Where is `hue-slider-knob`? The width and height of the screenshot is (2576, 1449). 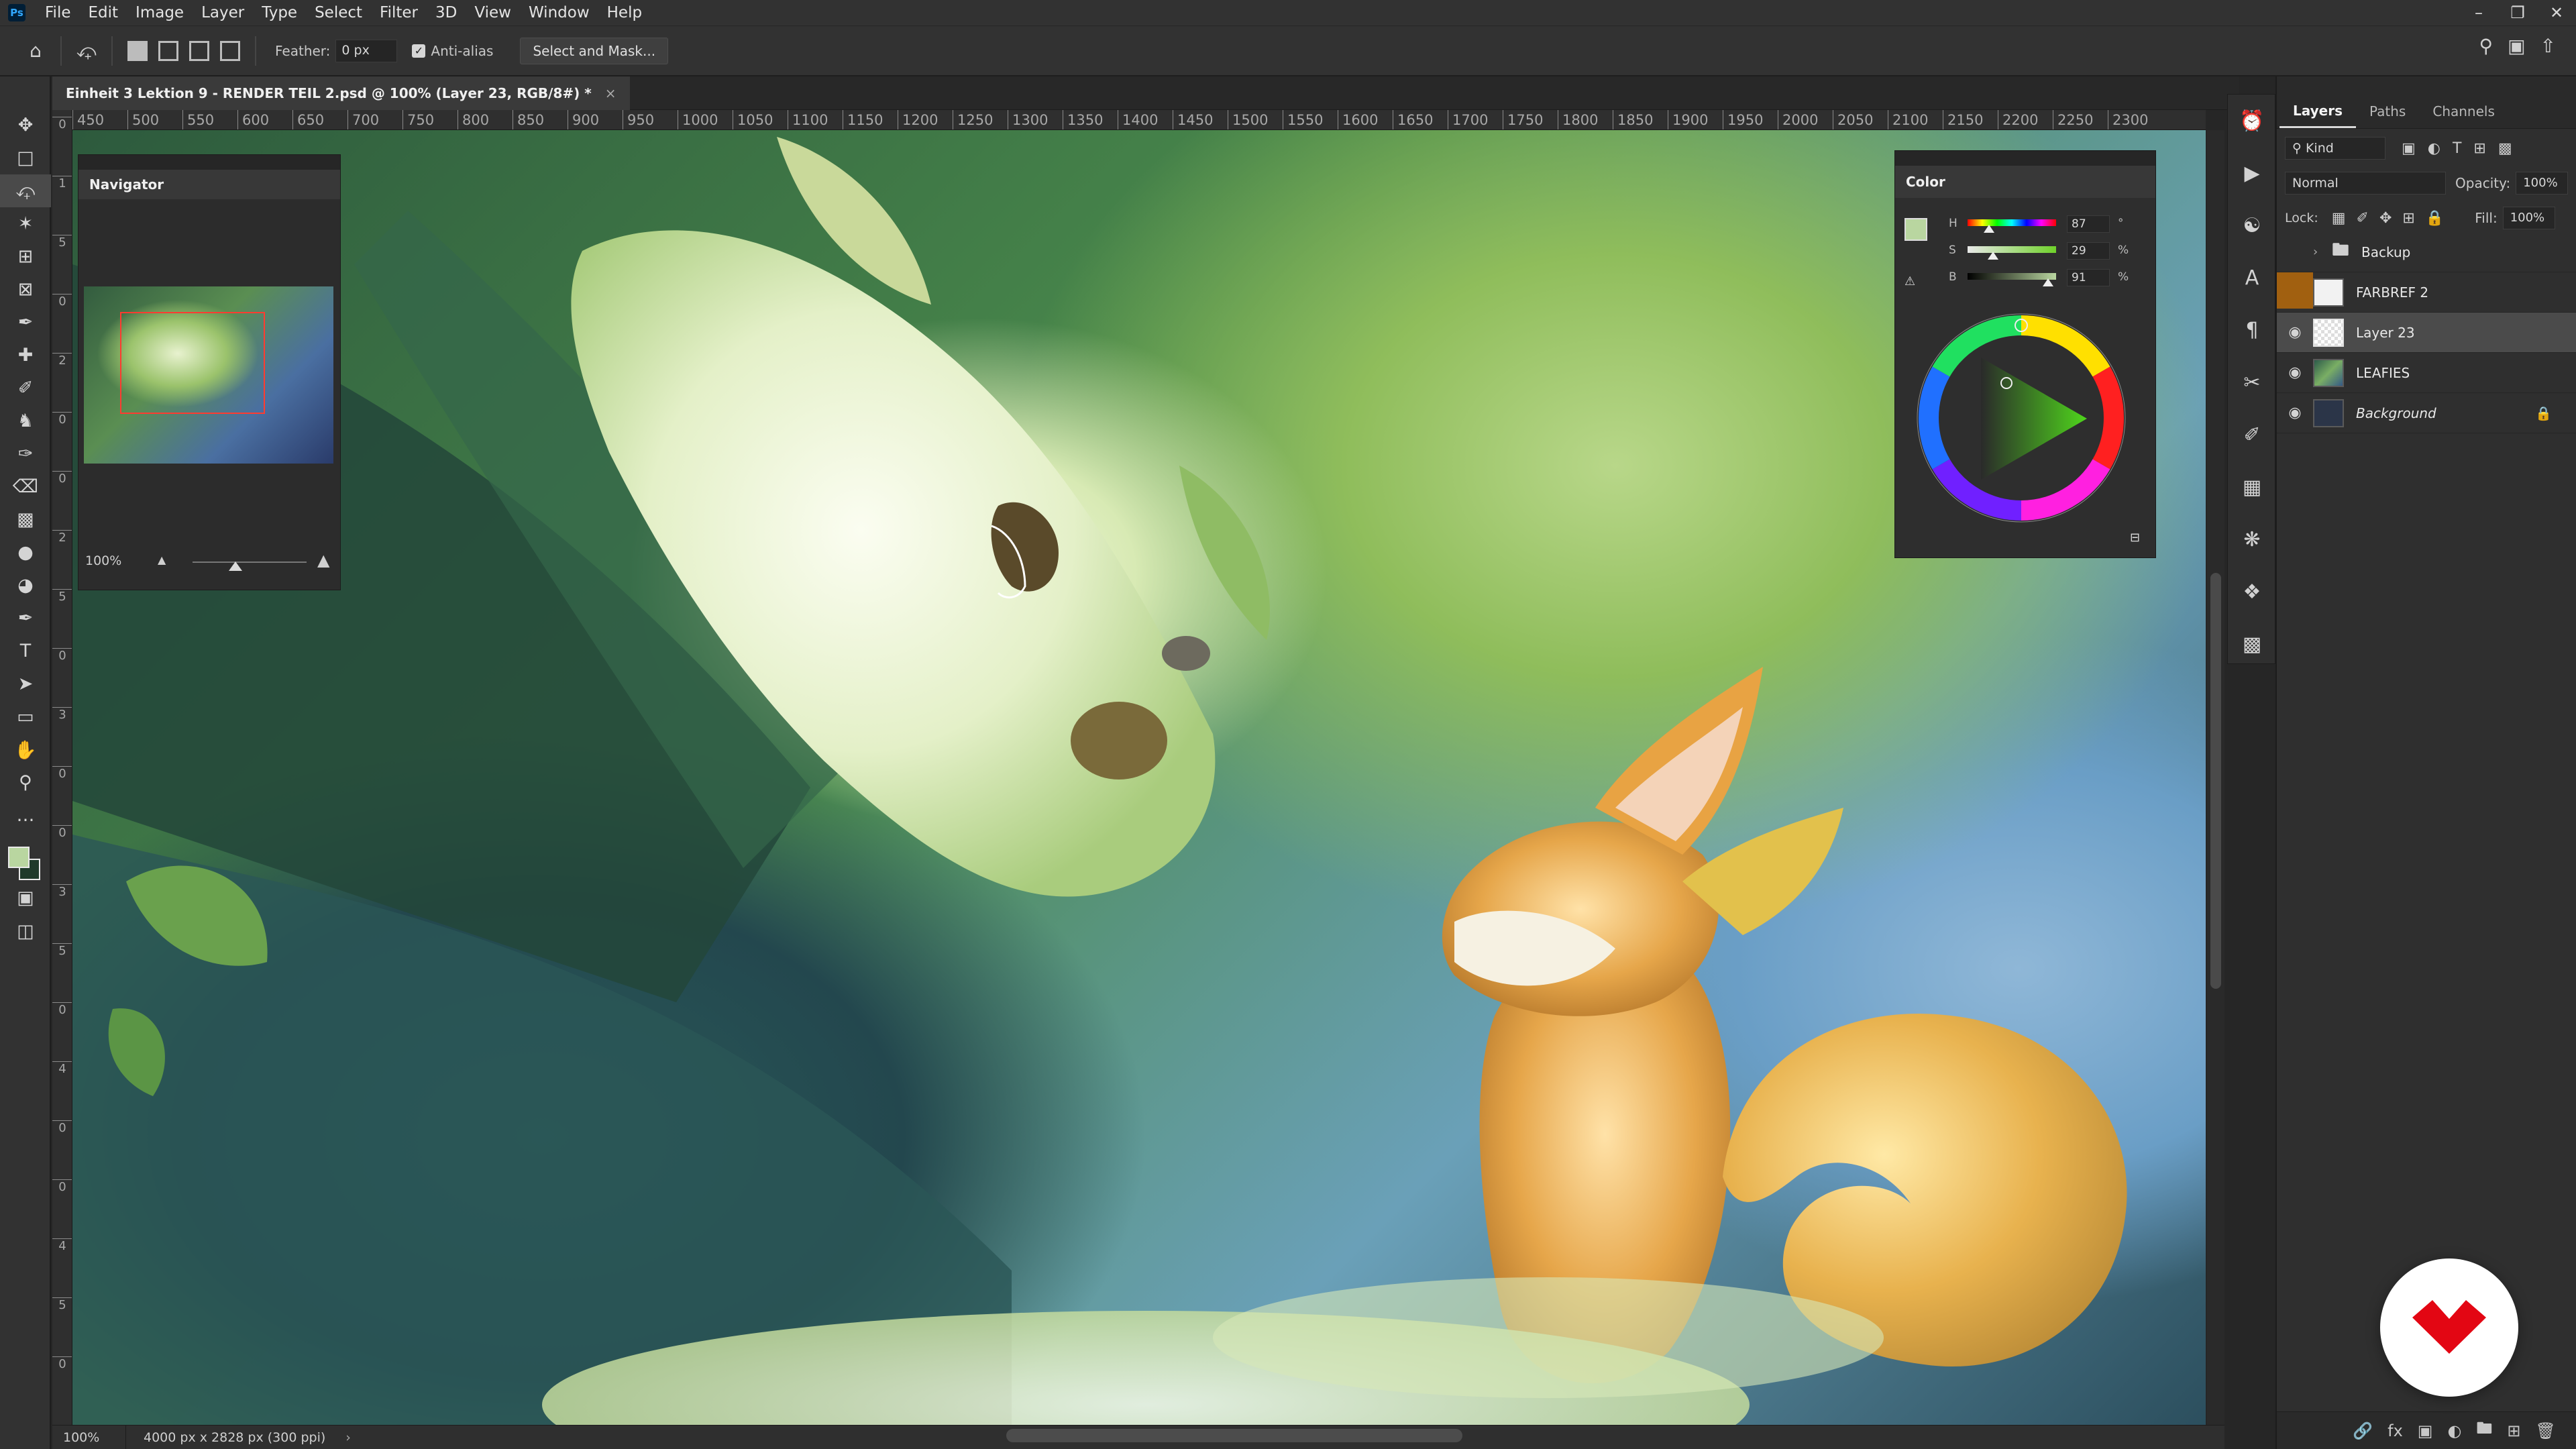
hue-slider-knob is located at coordinates (1988, 229).